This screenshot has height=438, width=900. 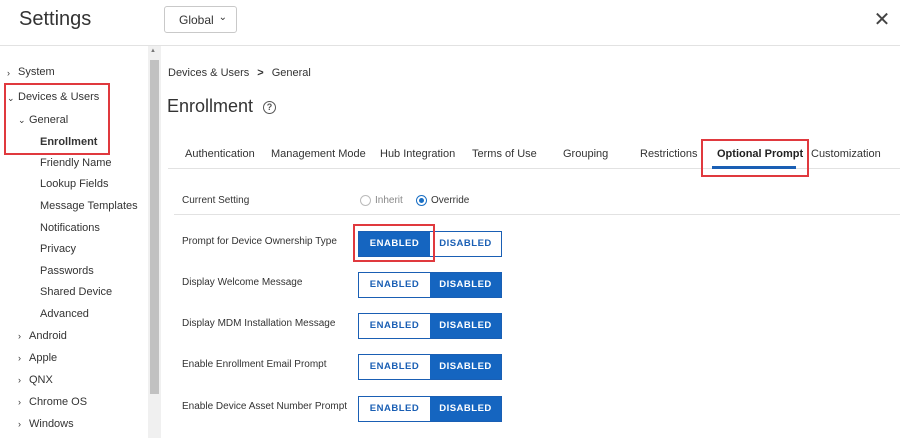 I want to click on setting-label: Enable Device Asset Number Prompt, so click(x=265, y=406).